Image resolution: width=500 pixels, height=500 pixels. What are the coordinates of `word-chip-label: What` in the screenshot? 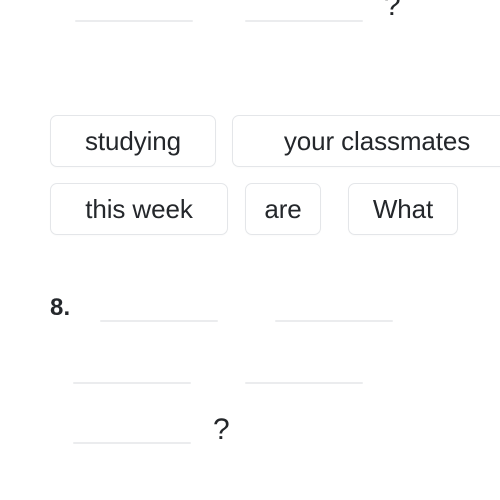 It's located at (403, 208).